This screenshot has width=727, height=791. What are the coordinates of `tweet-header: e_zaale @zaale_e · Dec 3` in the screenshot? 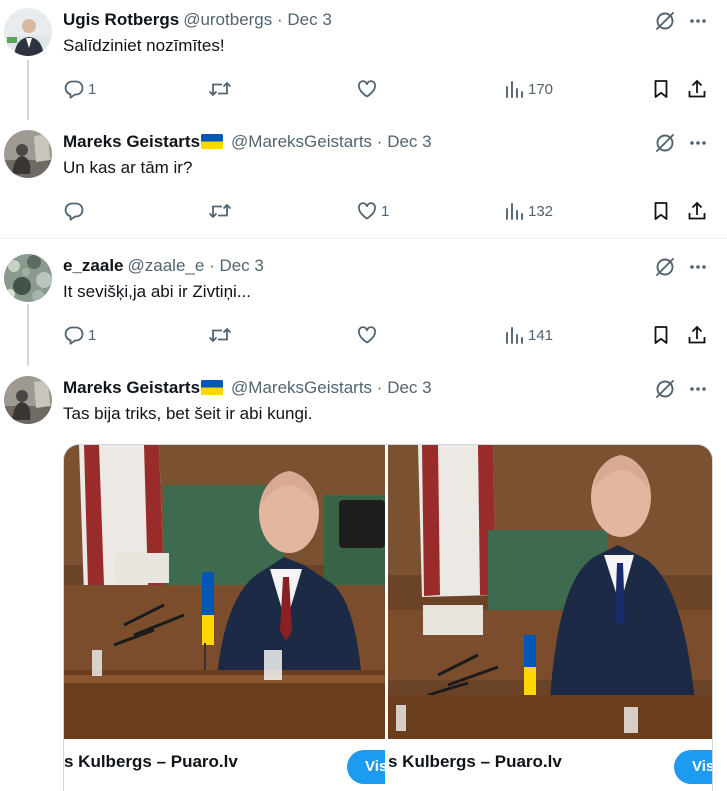 It's located at (163, 266).